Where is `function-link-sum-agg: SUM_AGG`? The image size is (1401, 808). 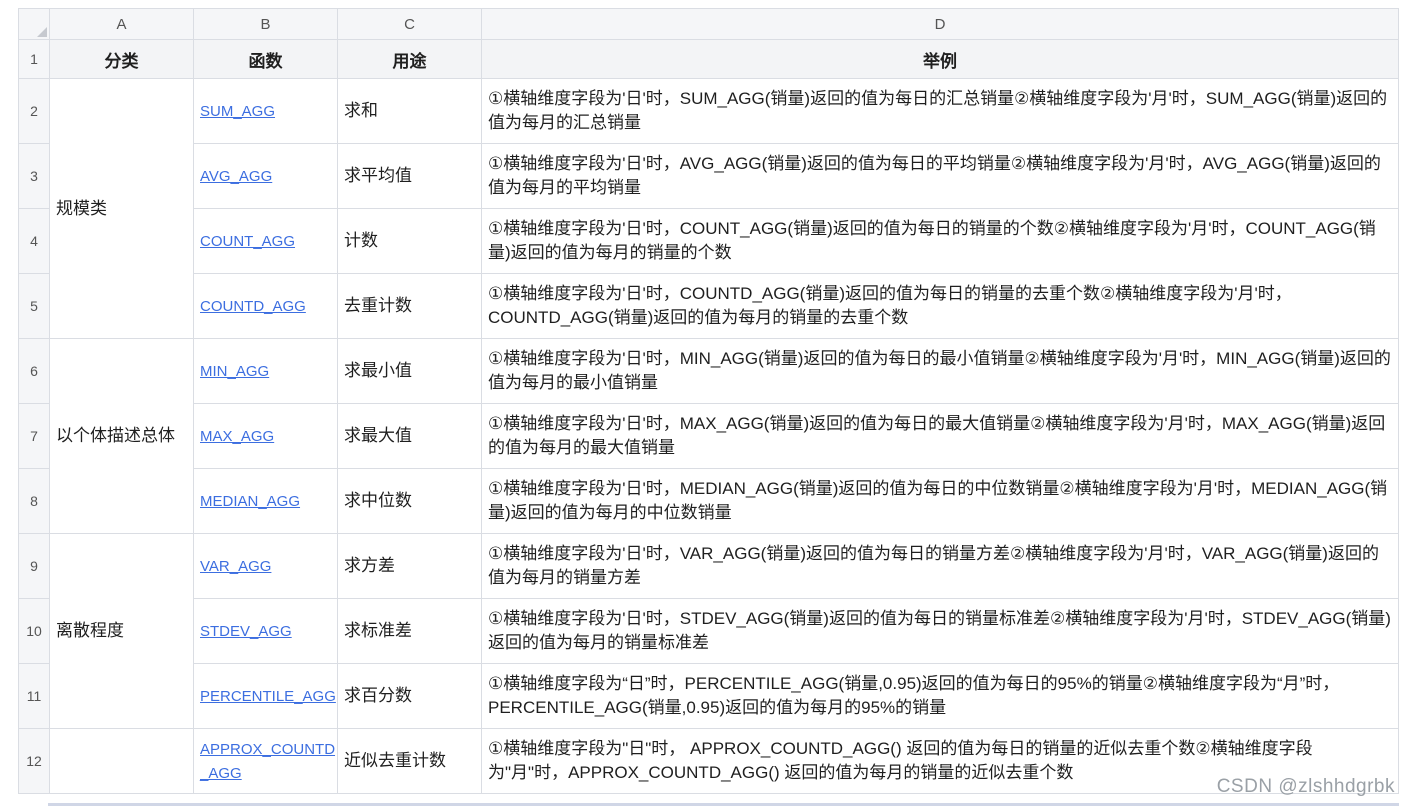
function-link-sum-agg: SUM_AGG is located at coordinates (237, 111).